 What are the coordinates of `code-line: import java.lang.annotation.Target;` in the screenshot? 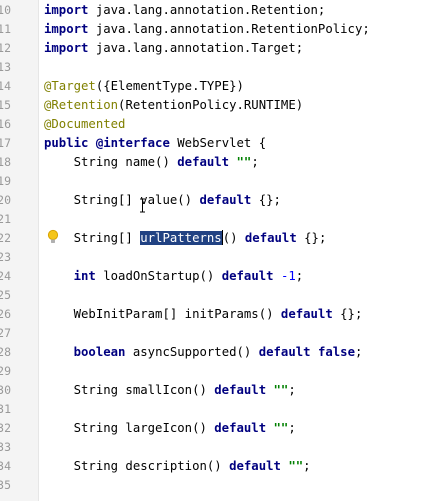 It's located at (173, 48).